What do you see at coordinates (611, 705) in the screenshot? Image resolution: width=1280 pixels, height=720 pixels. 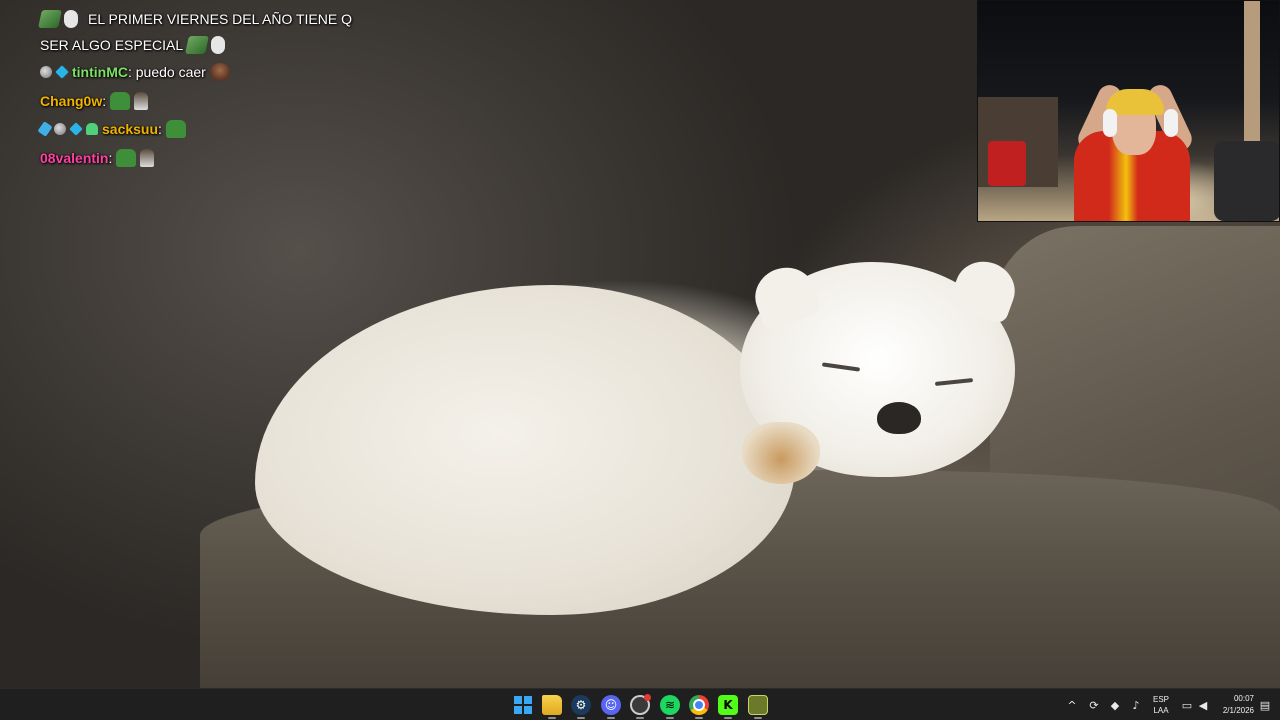 I see `discord-icon: ☺` at bounding box center [611, 705].